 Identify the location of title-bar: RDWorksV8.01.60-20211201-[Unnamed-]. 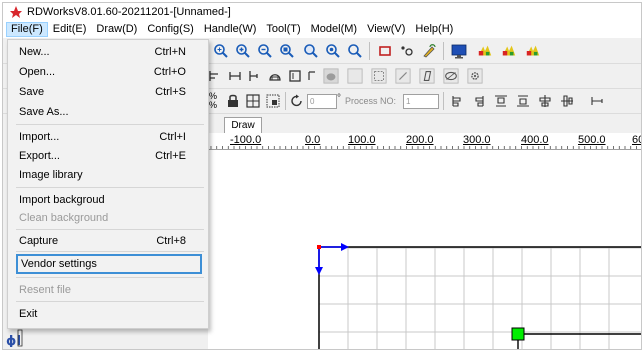
(322, 12).